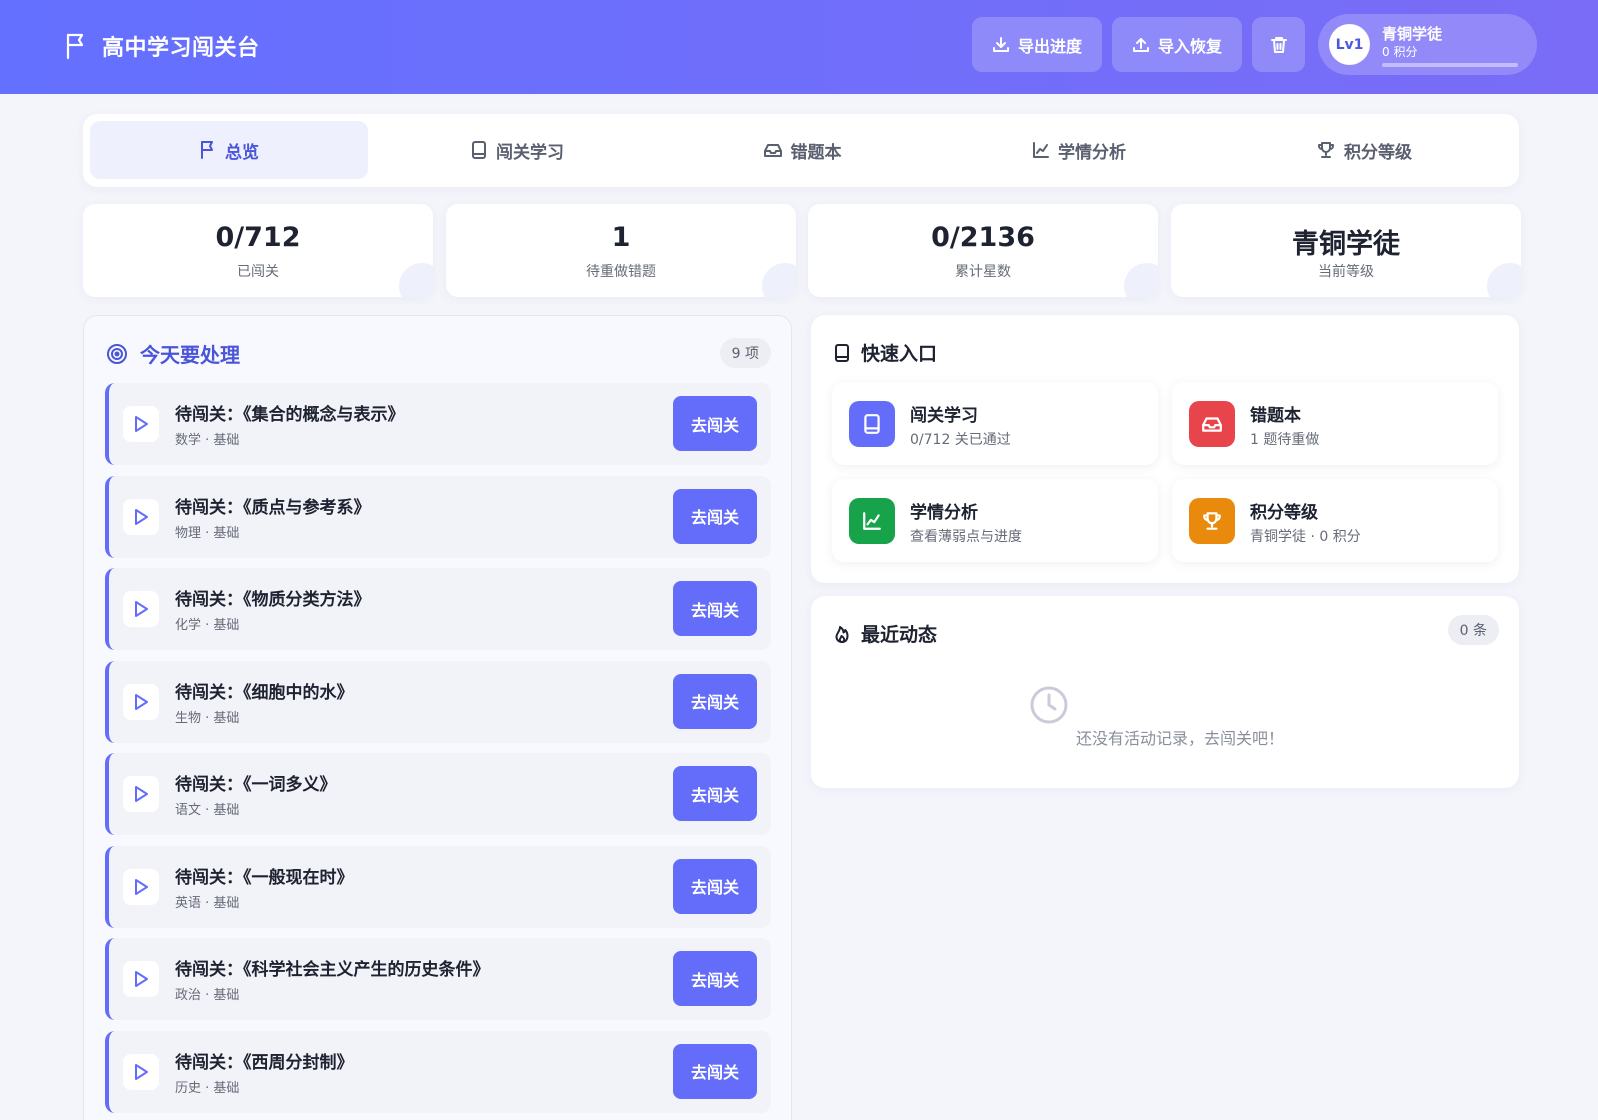 The width and height of the screenshot is (1598, 1120). Describe the element at coordinates (816, 152) in the screenshot. I see `tab-label: 错题本` at that location.